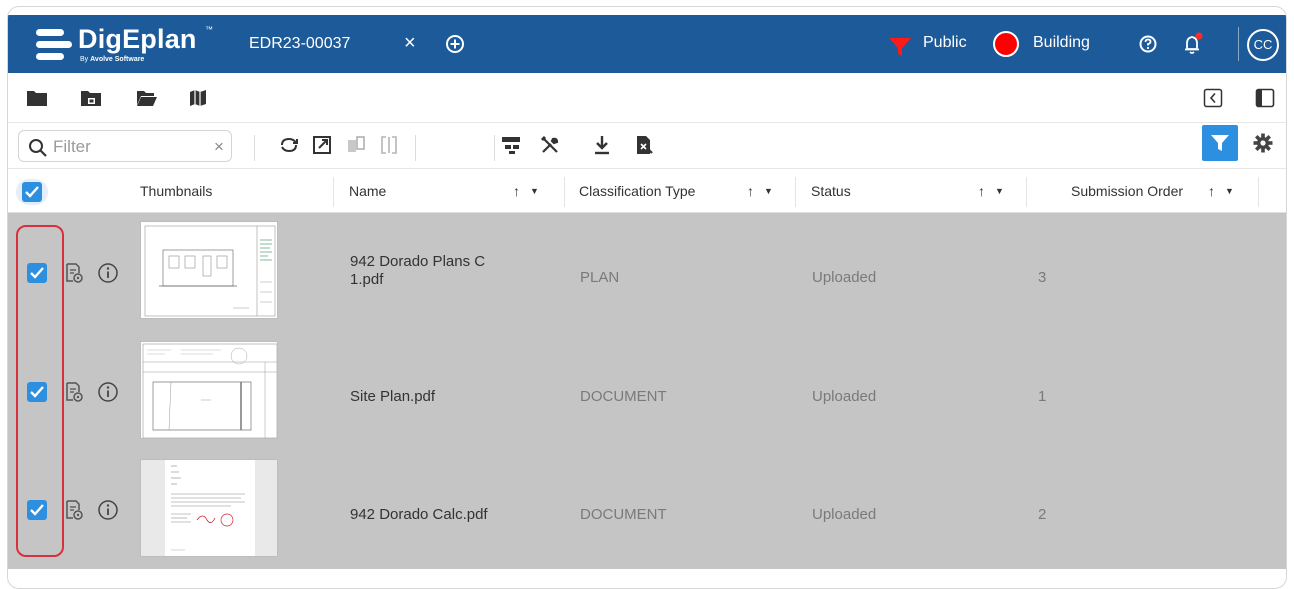 The image size is (1294, 589). I want to click on select-all-checkbox, so click(32, 192).